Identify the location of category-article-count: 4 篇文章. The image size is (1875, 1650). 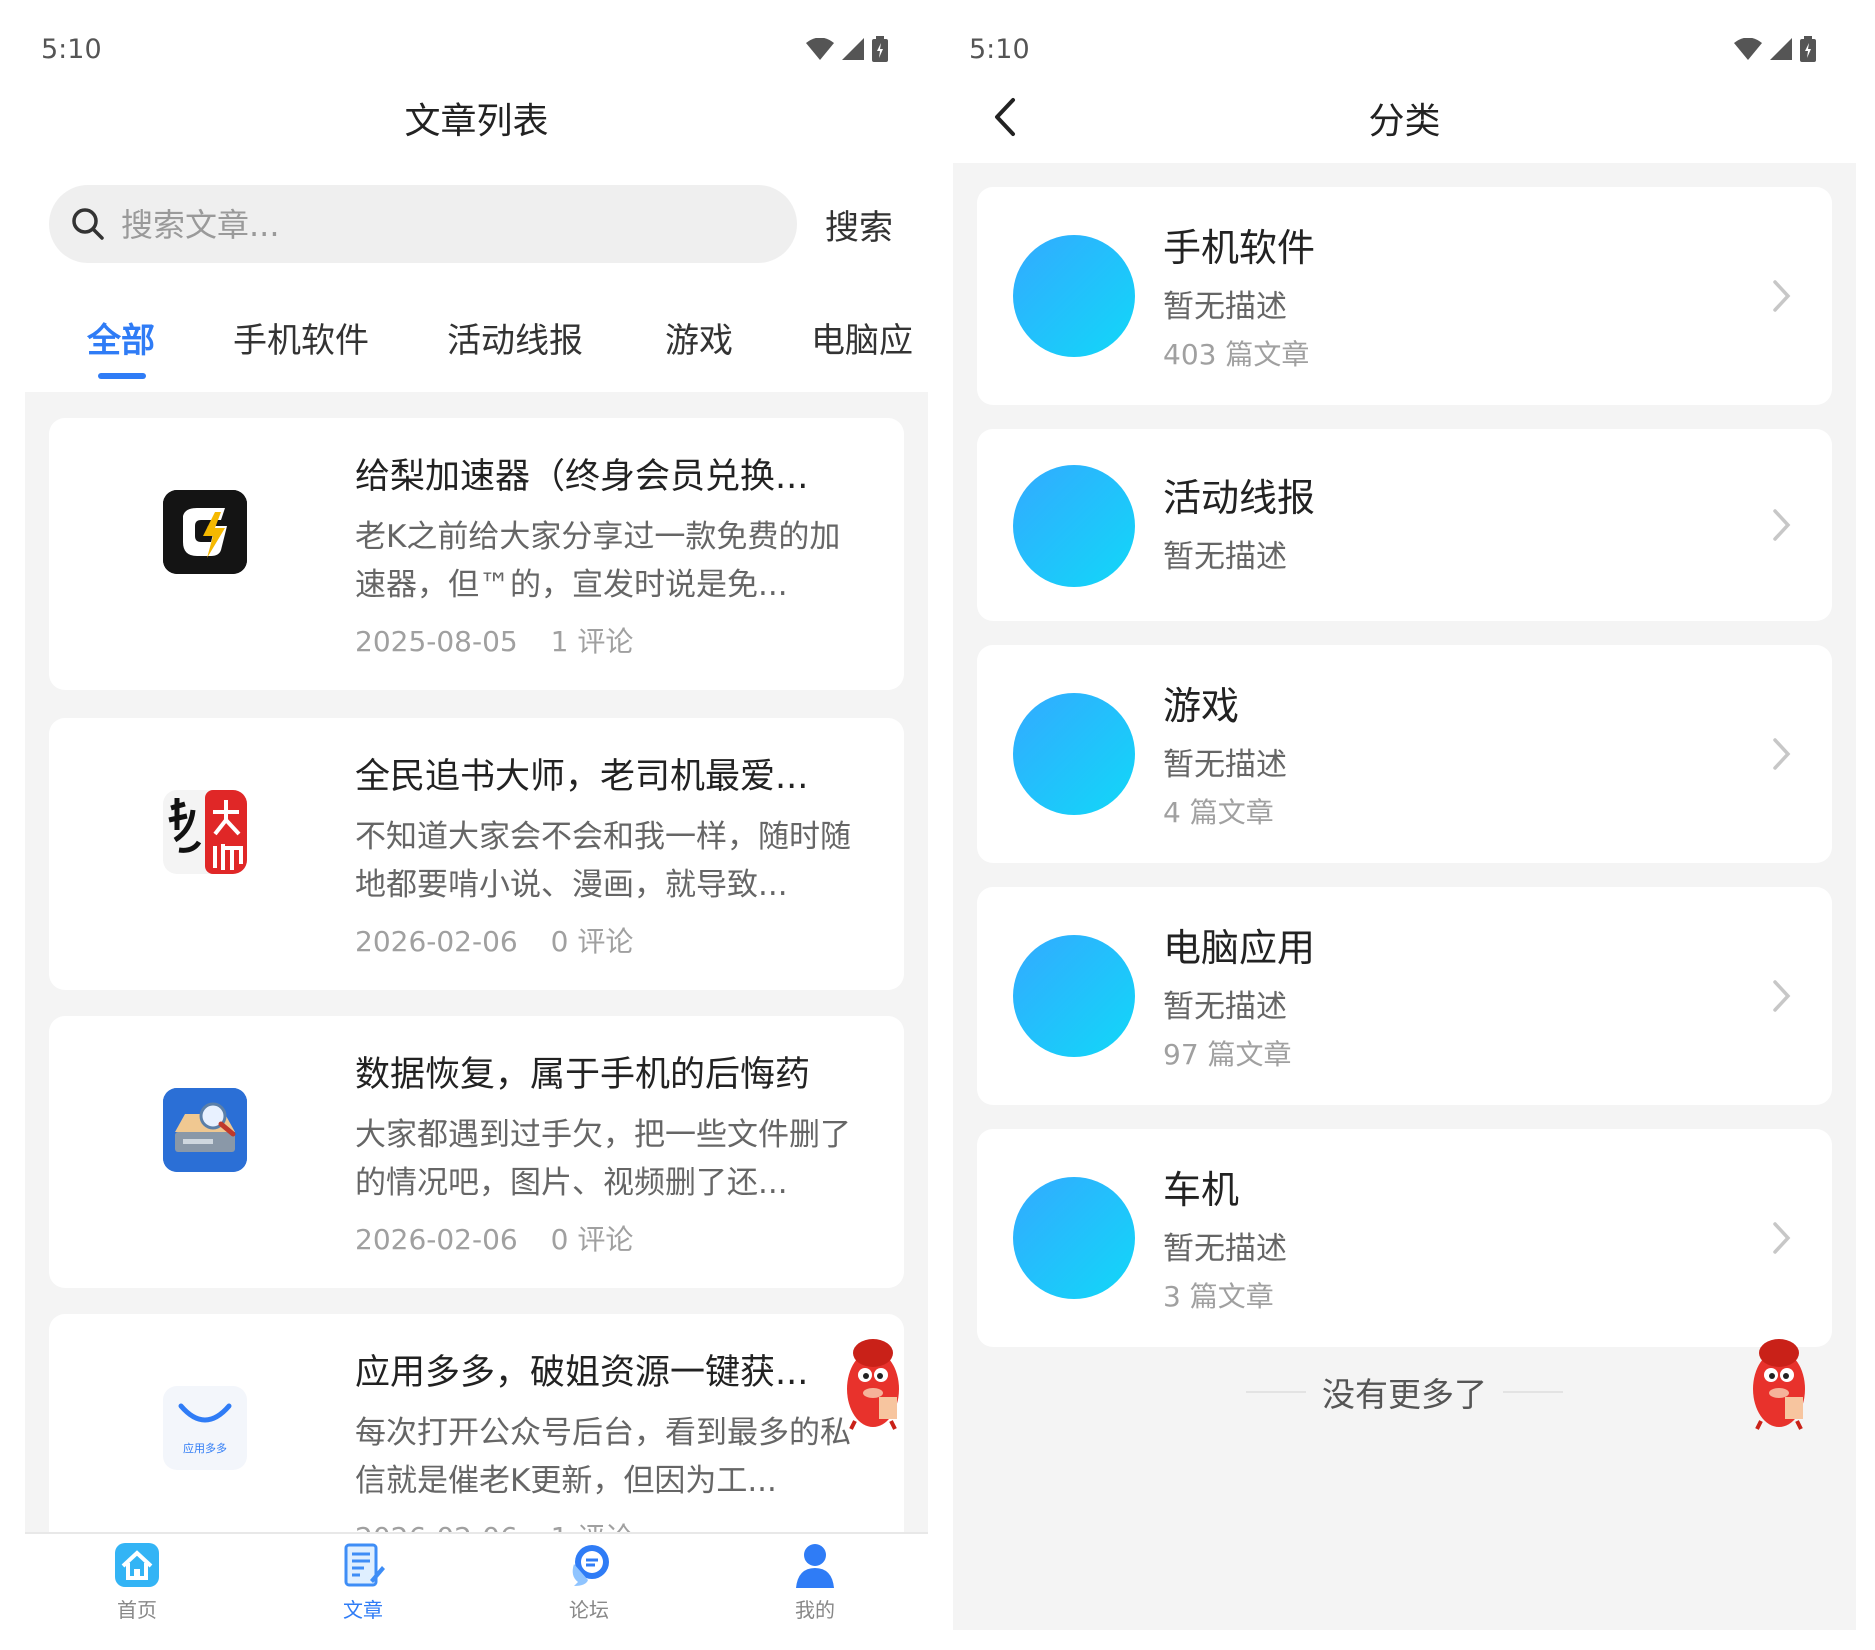
(1218, 812).